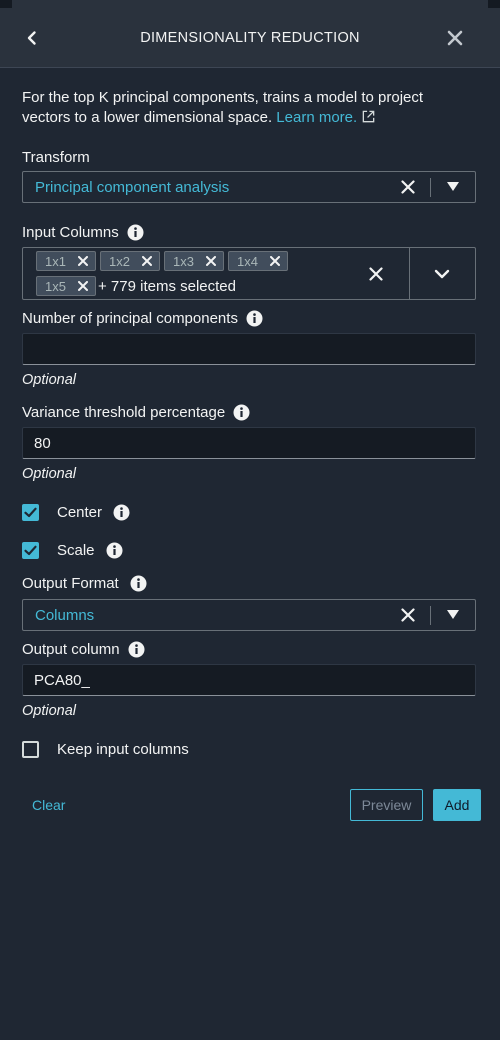 The height and width of the screenshot is (1040, 500). What do you see at coordinates (249, 680) in the screenshot?
I see `output-column-input: PCA80_` at bounding box center [249, 680].